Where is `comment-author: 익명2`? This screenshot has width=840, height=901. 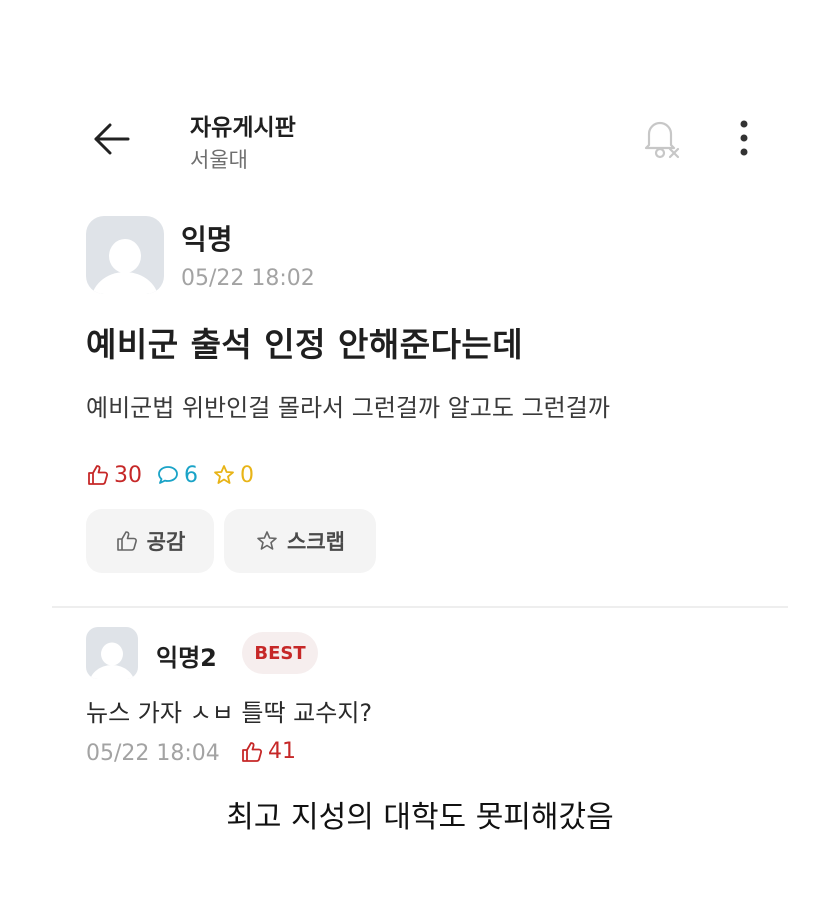 comment-author: 익명2 is located at coordinates (186, 658).